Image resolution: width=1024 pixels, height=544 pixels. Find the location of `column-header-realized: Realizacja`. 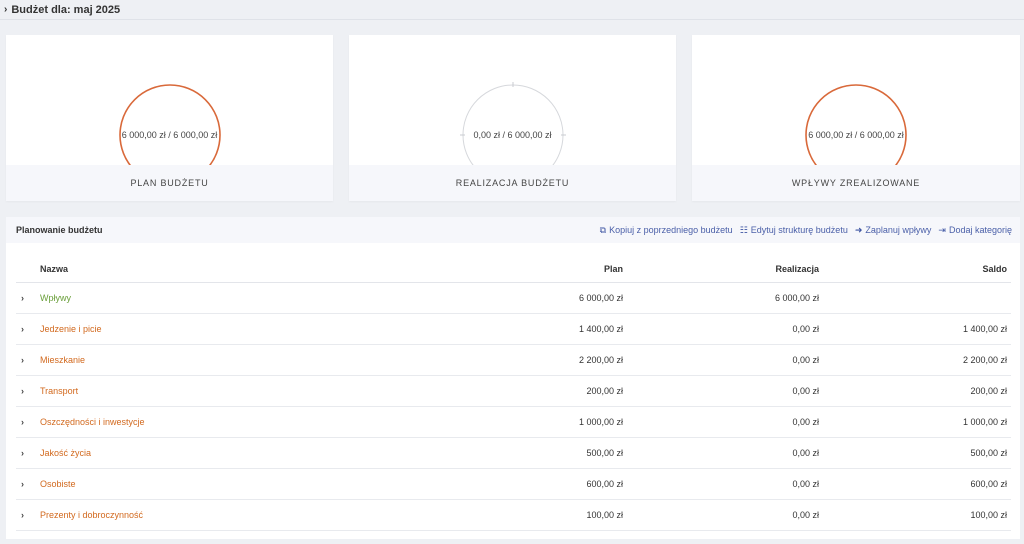

column-header-realized: Realizacja is located at coordinates (725, 270).